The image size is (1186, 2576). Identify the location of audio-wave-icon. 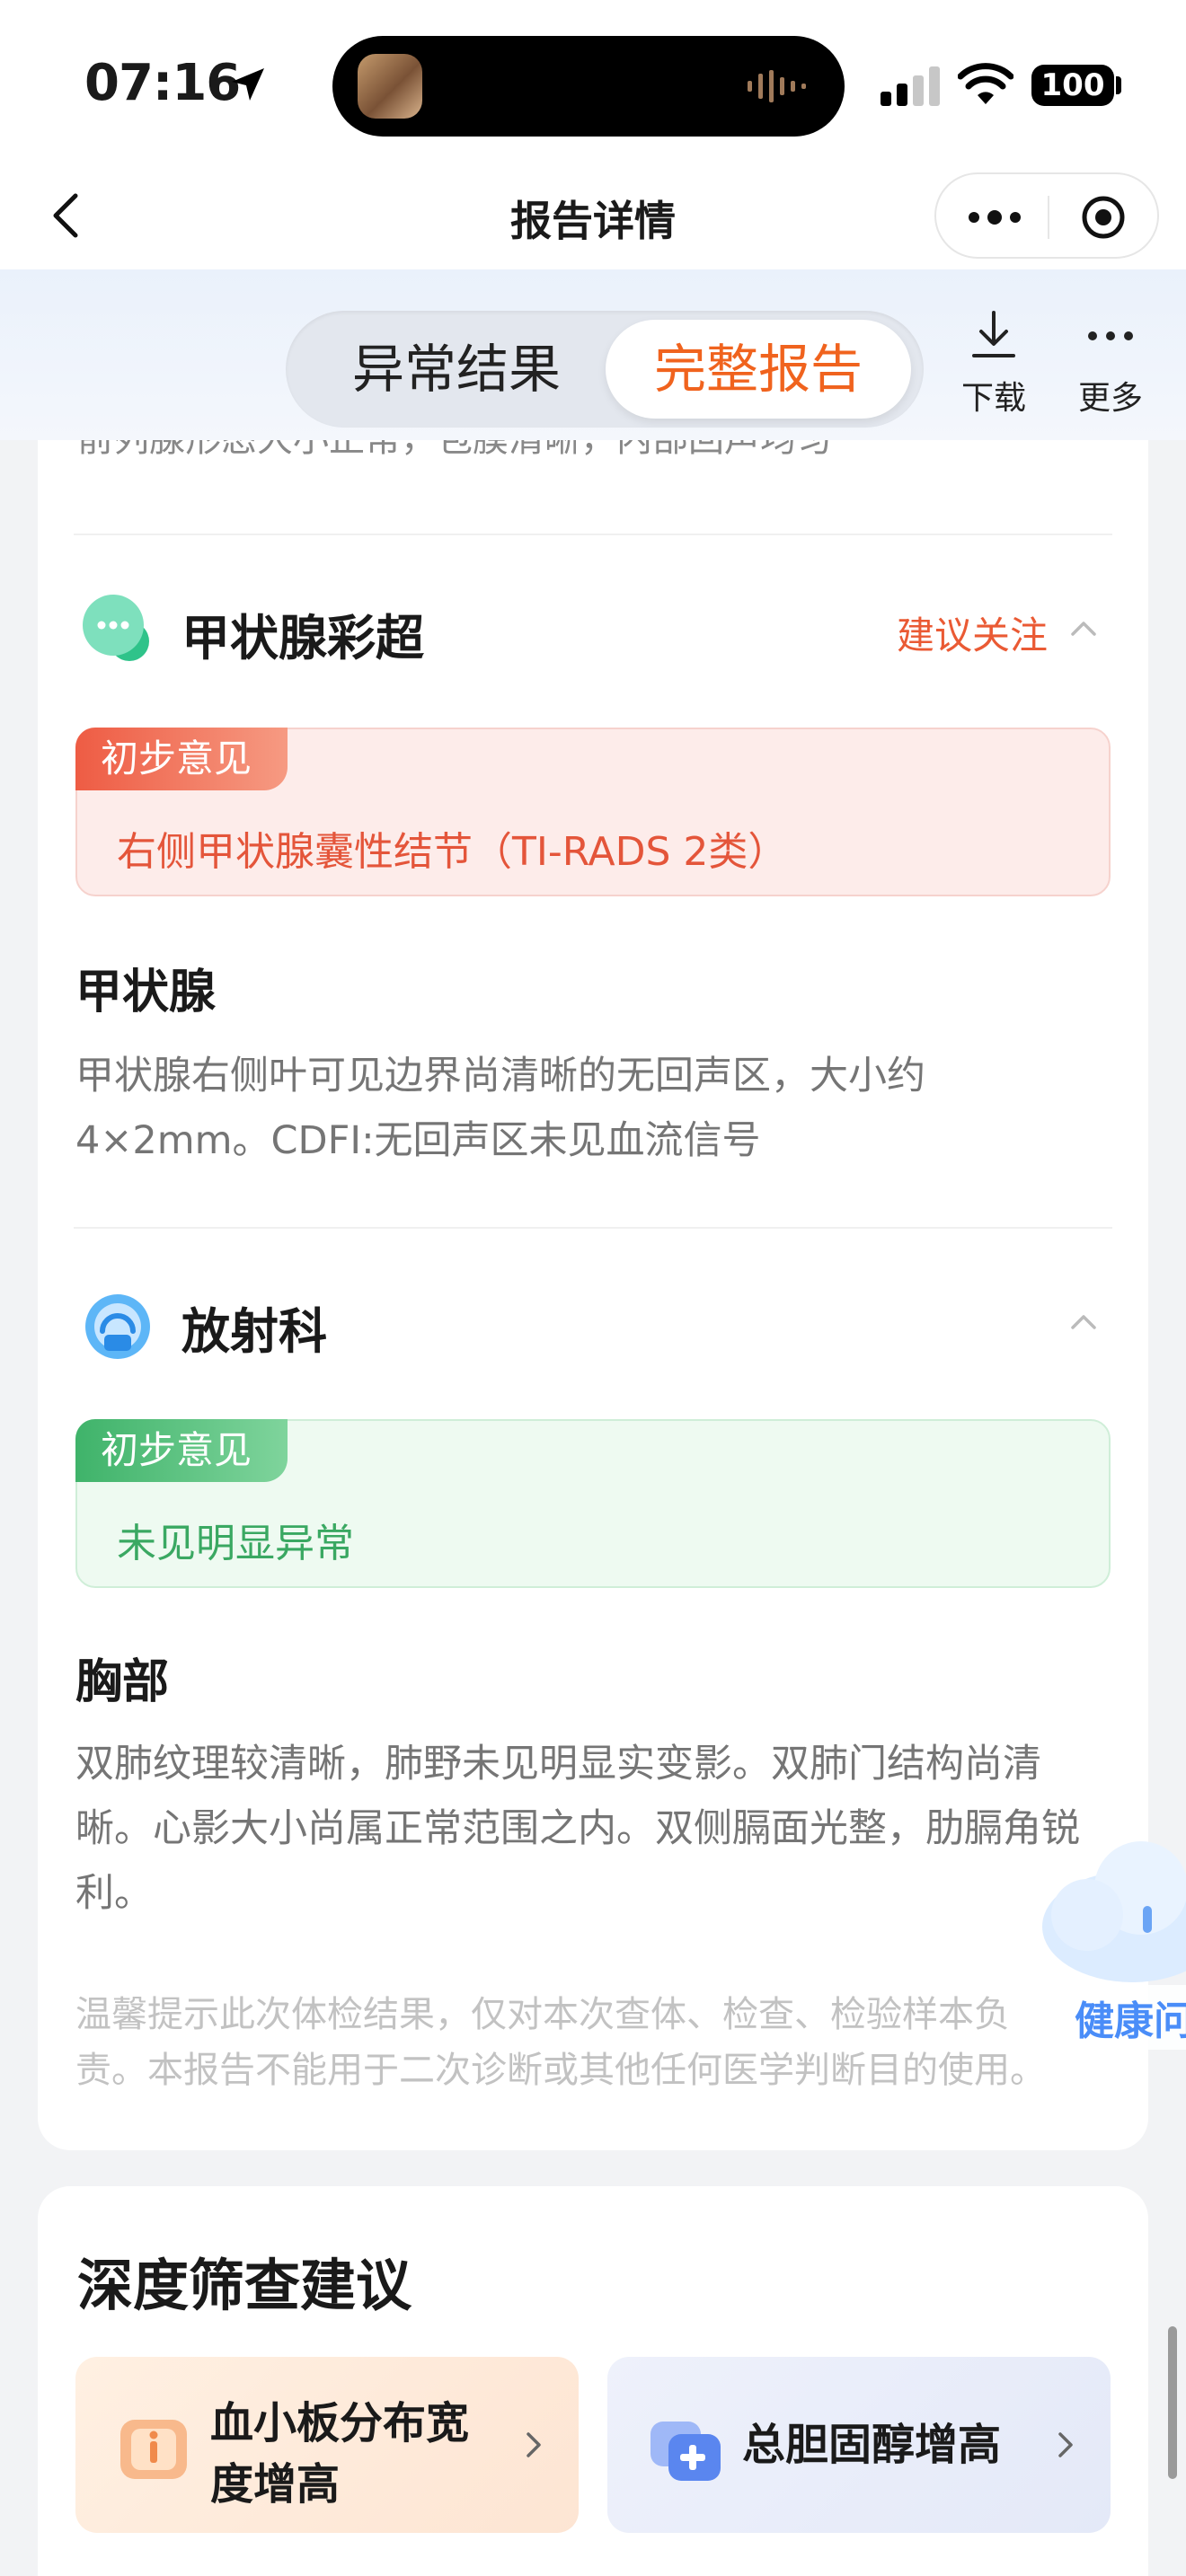
(777, 86).